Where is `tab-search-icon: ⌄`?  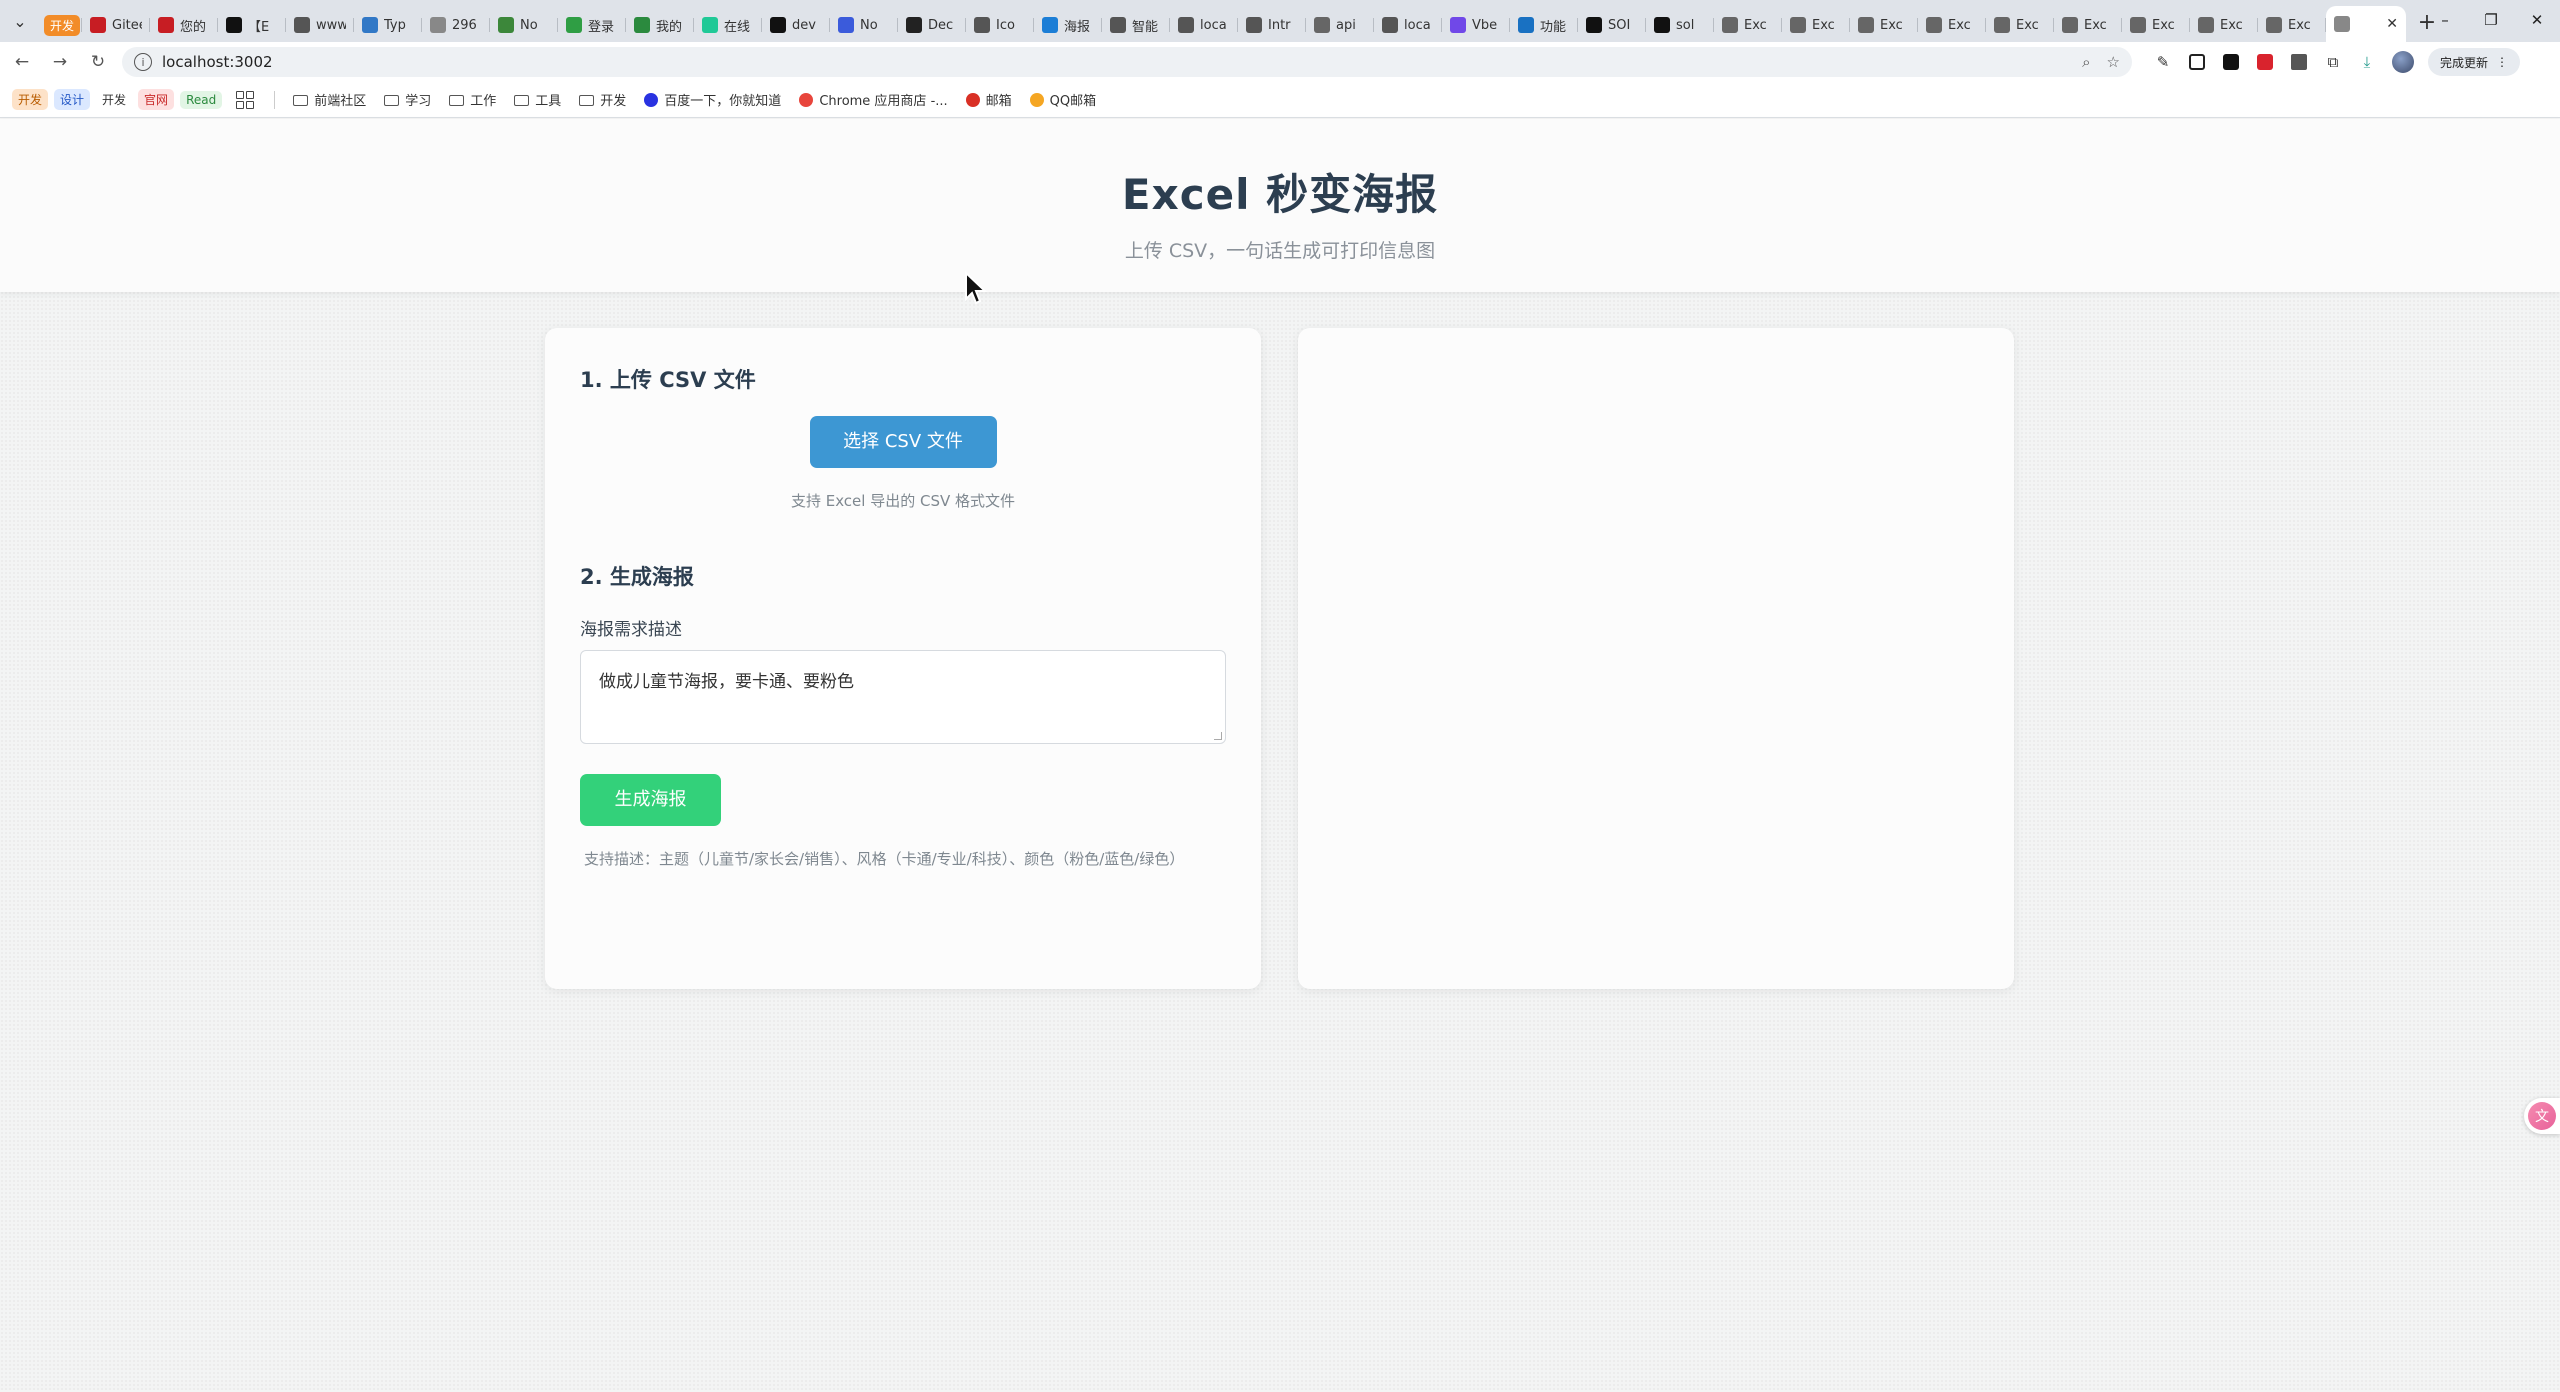
tab-search-icon: ⌄ is located at coordinates (20, 21).